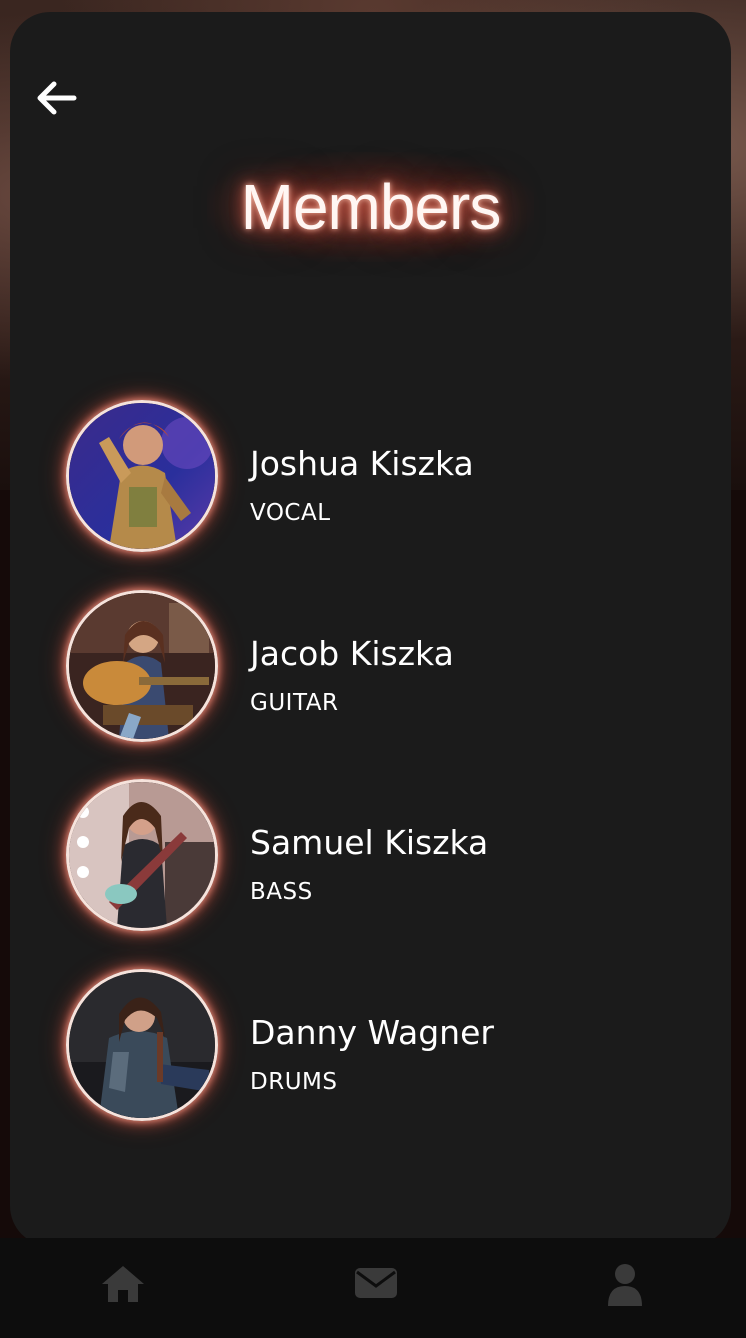  I want to click on nav-profile, so click(625, 1284).